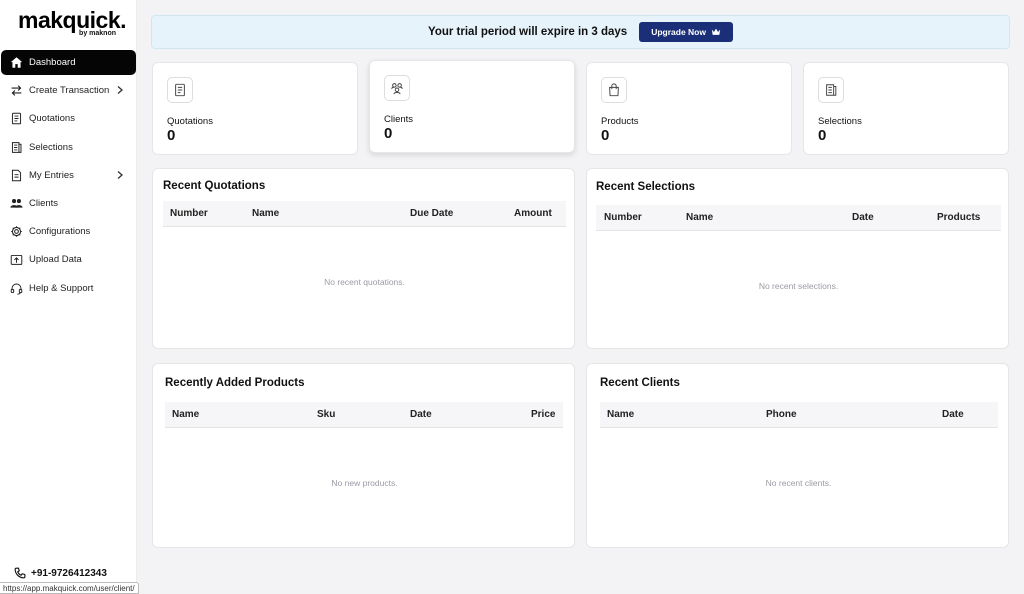 The width and height of the screenshot is (1024, 594). What do you see at coordinates (528, 32) in the screenshot?
I see `trial-banner-text: Your trial period will expire in 3 days` at bounding box center [528, 32].